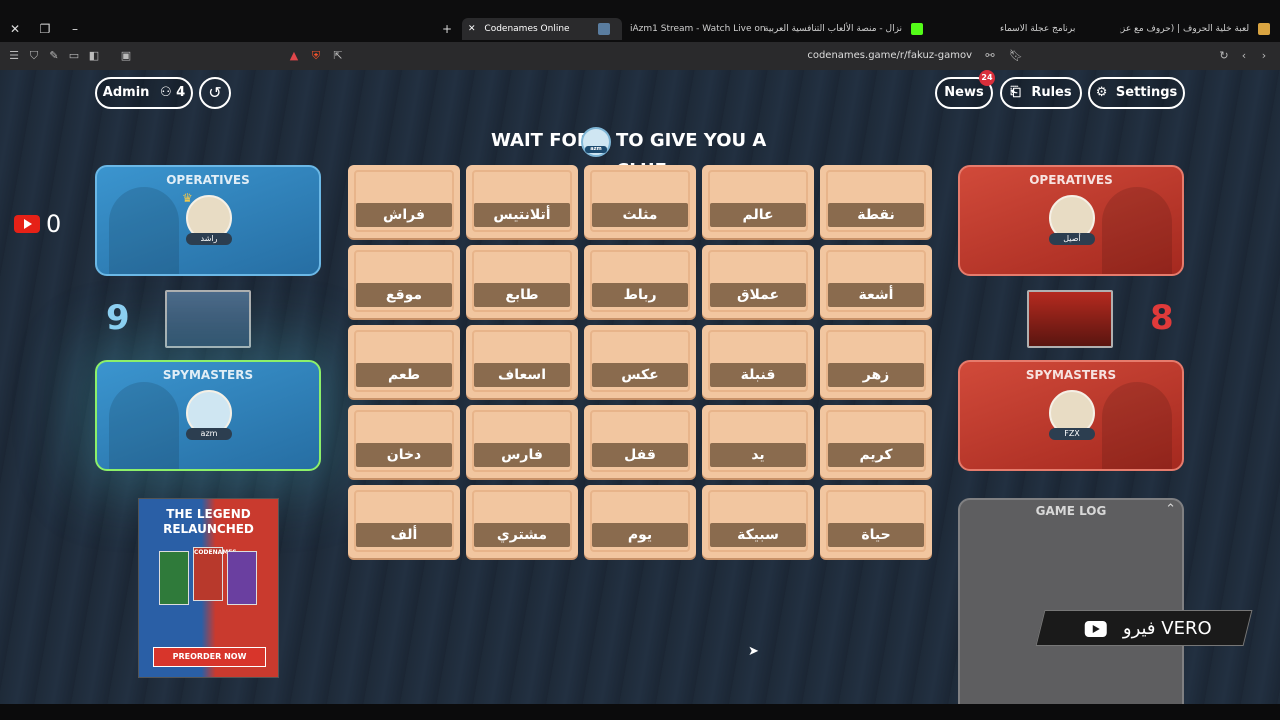  What do you see at coordinates (876, 521) in the screenshot?
I see `word-card: حياة` at bounding box center [876, 521].